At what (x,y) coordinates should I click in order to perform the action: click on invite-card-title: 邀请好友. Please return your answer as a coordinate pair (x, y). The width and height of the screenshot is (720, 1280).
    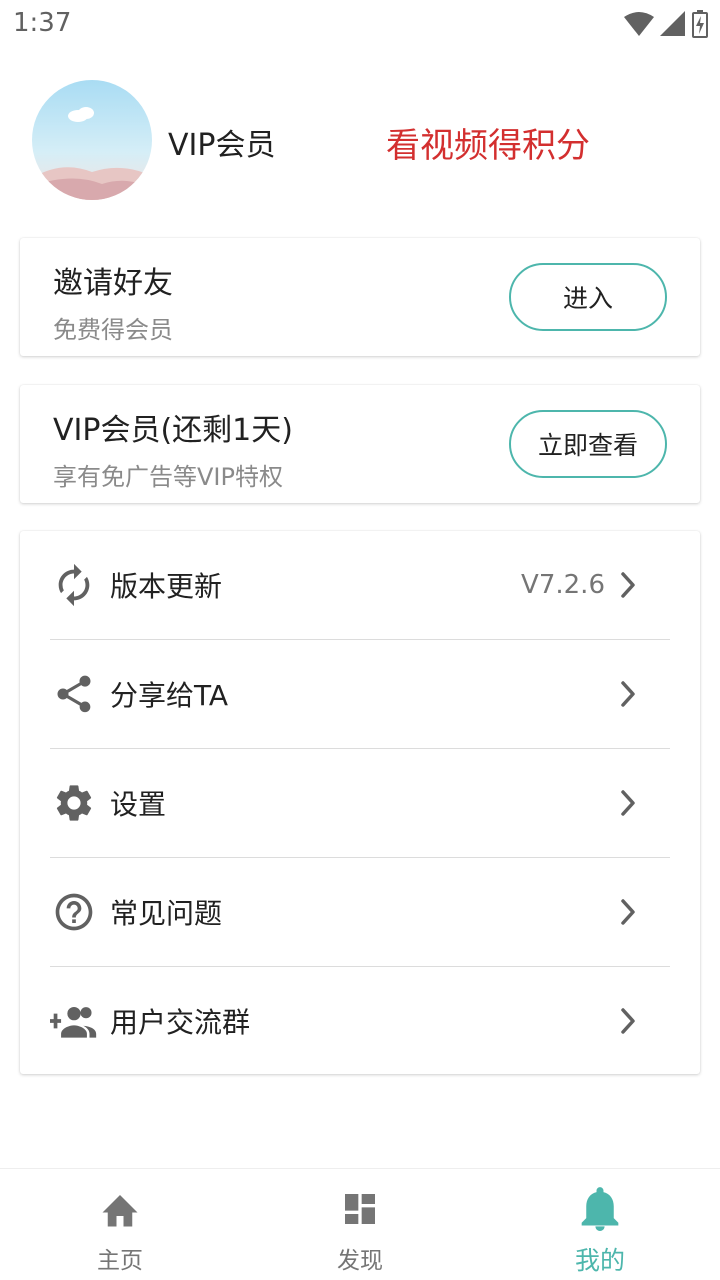
    Looking at the image, I should click on (113, 283).